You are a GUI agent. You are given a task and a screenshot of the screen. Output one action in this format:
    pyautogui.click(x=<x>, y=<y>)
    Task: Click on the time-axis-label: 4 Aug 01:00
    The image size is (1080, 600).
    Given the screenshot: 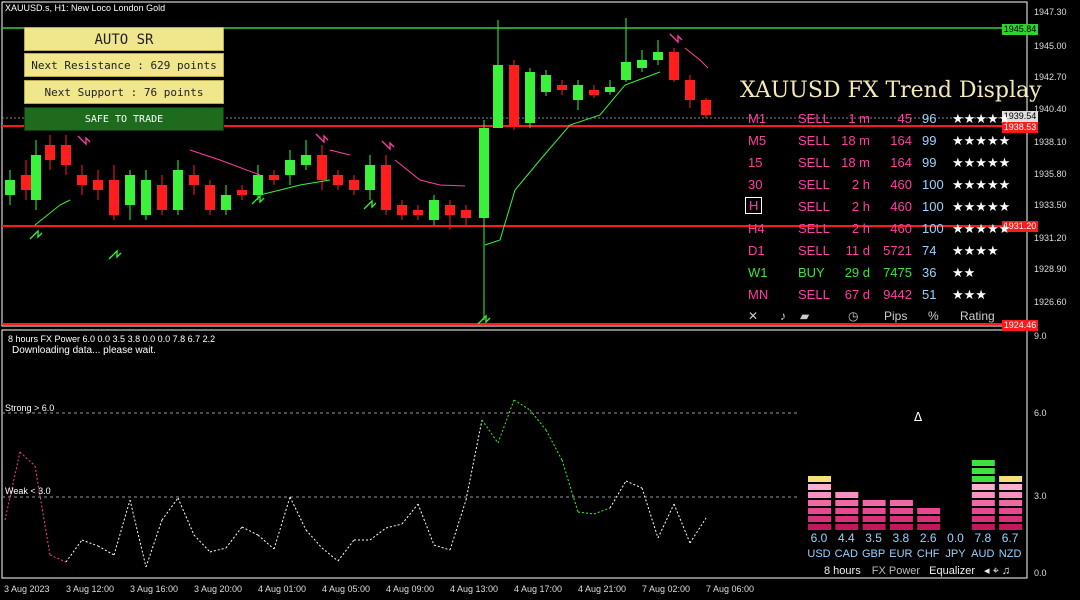 What is the action you would take?
    pyautogui.click(x=282, y=589)
    